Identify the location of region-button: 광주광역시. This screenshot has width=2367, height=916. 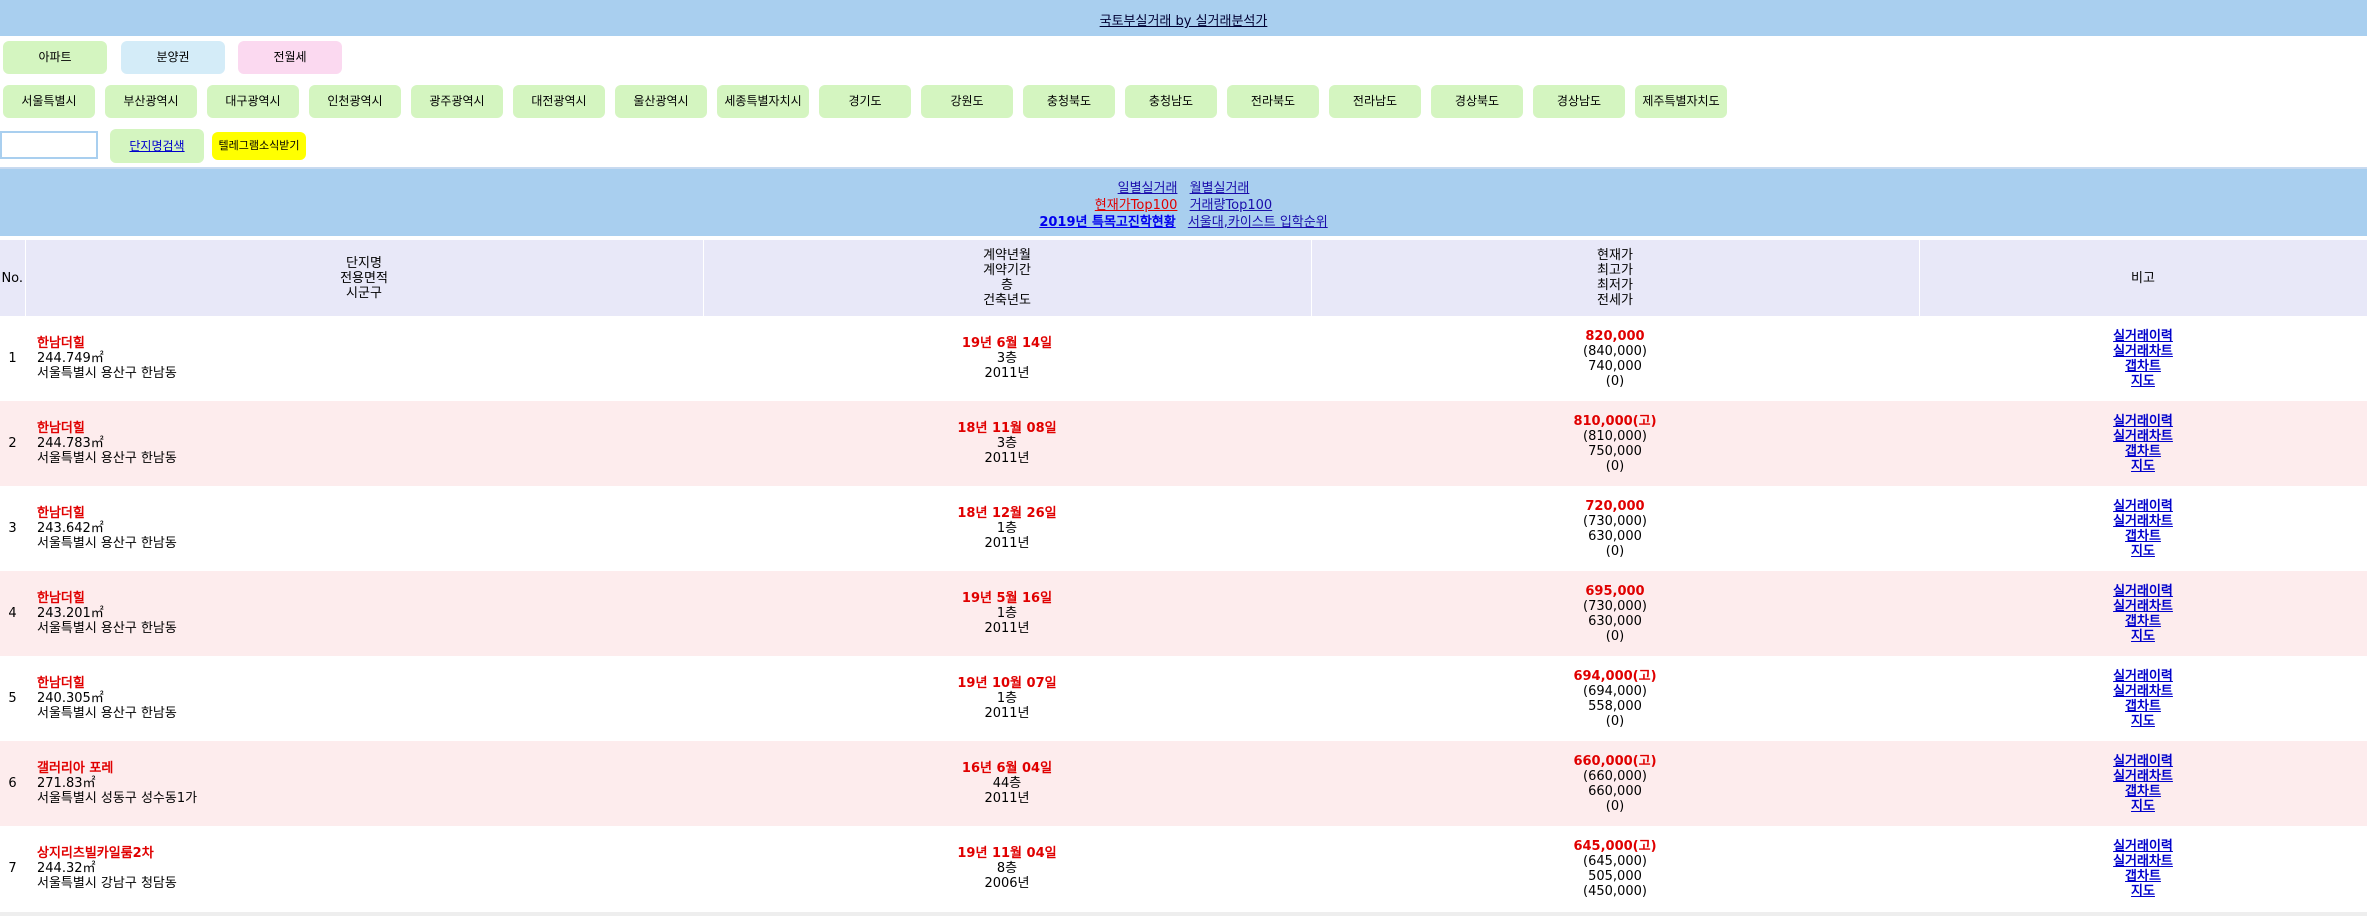
(457, 101).